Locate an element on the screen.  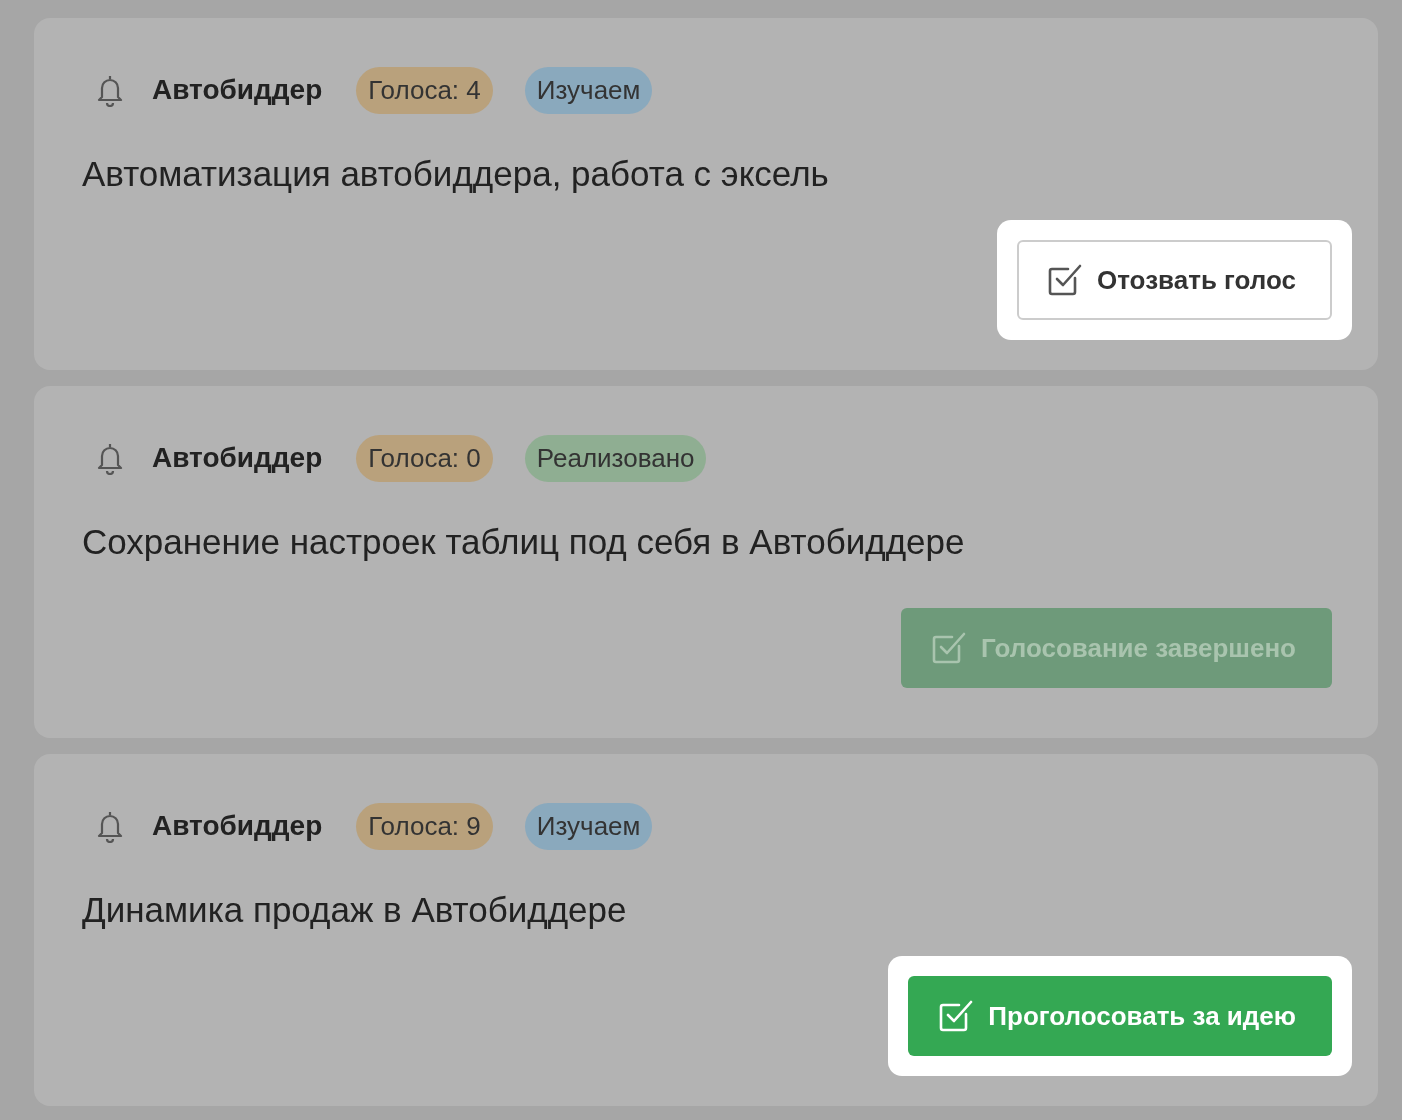
votes-badge: Голоса: 0 is located at coordinates (424, 458).